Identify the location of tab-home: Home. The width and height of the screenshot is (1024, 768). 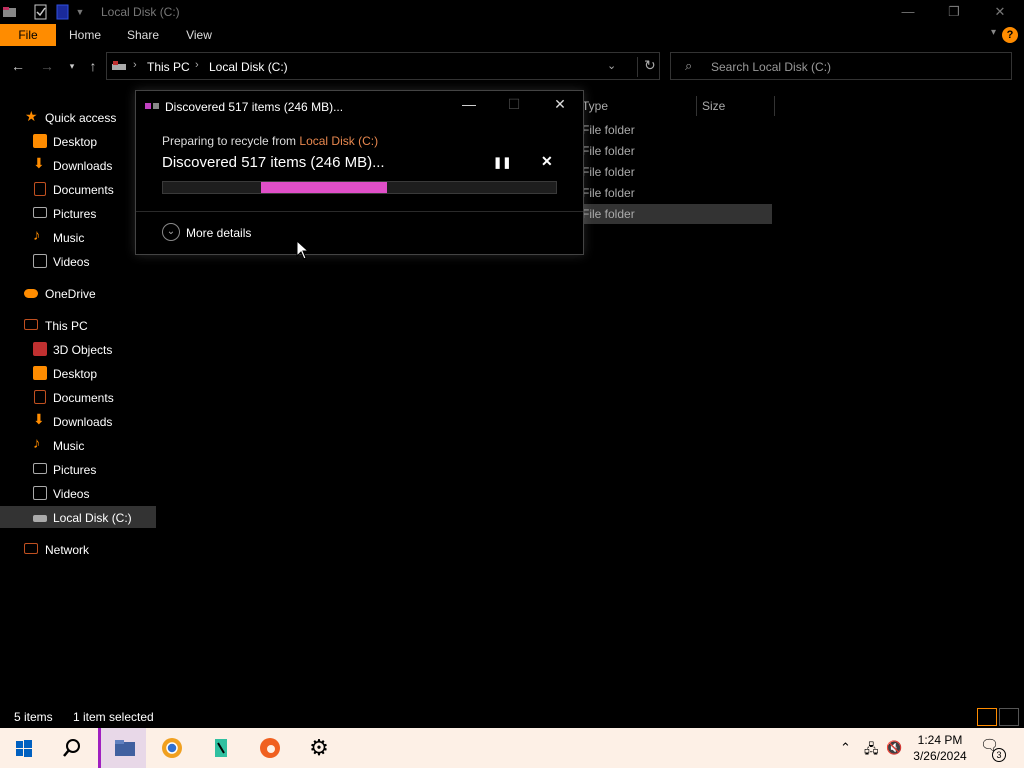
(85, 35).